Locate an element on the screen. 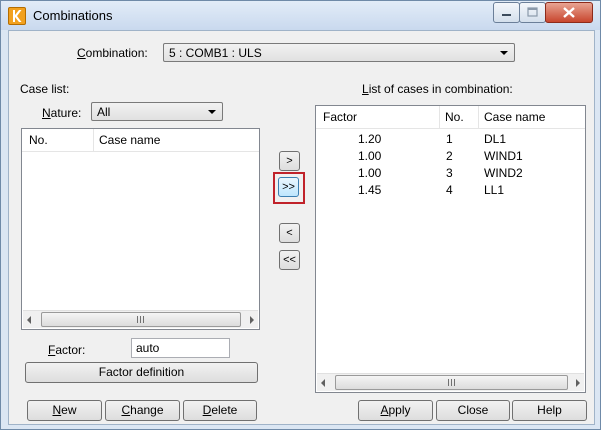  maximize-button is located at coordinates (532, 12).